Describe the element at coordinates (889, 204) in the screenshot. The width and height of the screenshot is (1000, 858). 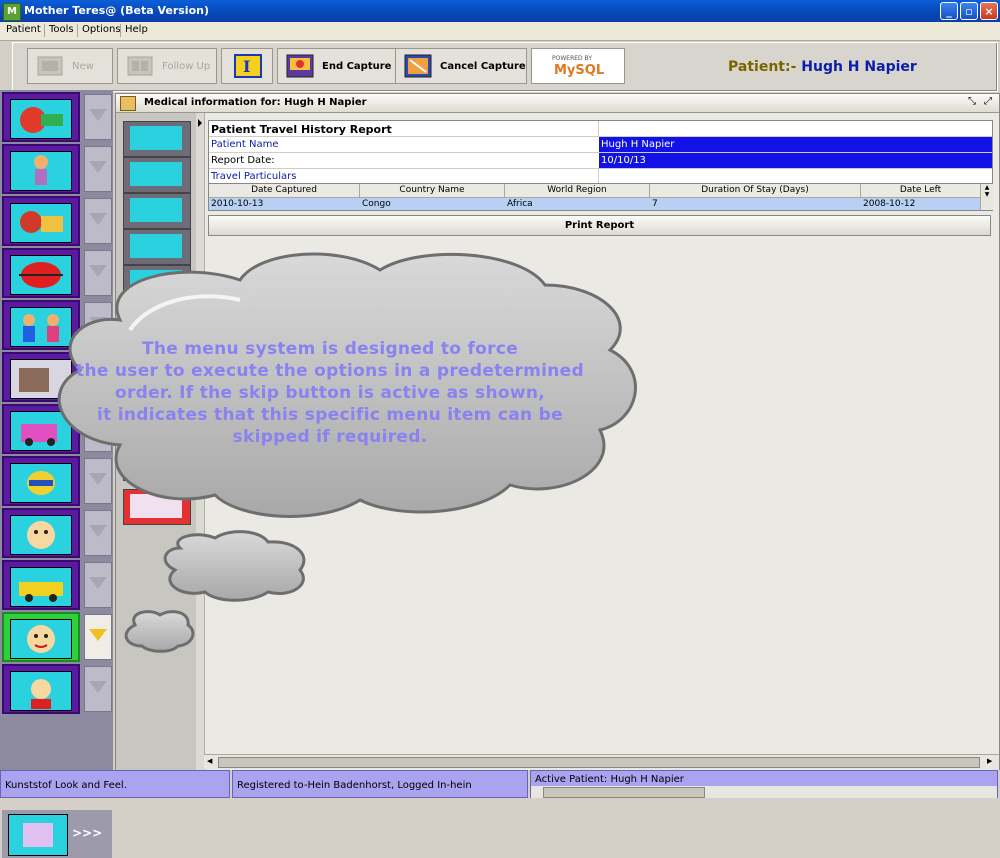
I see `table-cell: 2008-10-12` at that location.